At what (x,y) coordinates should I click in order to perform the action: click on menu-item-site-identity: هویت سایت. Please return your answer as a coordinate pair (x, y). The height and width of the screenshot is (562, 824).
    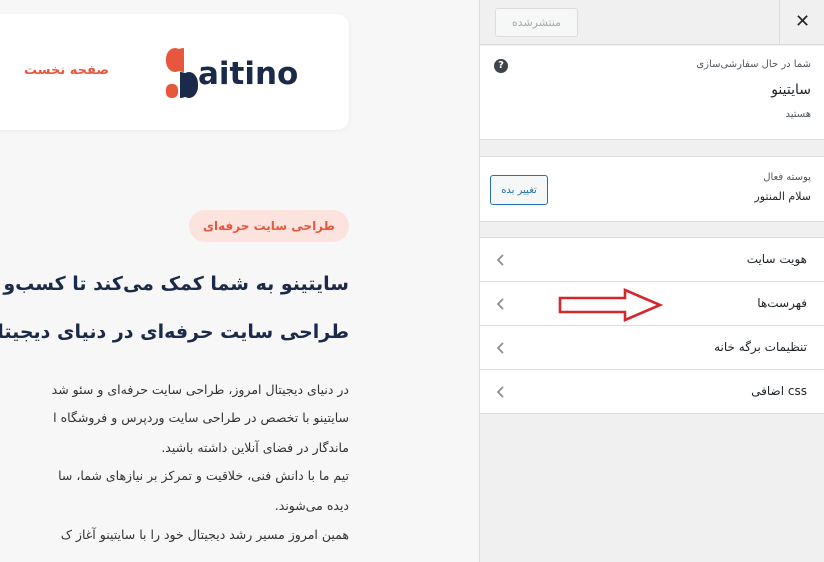
    Looking at the image, I should click on (652, 260).